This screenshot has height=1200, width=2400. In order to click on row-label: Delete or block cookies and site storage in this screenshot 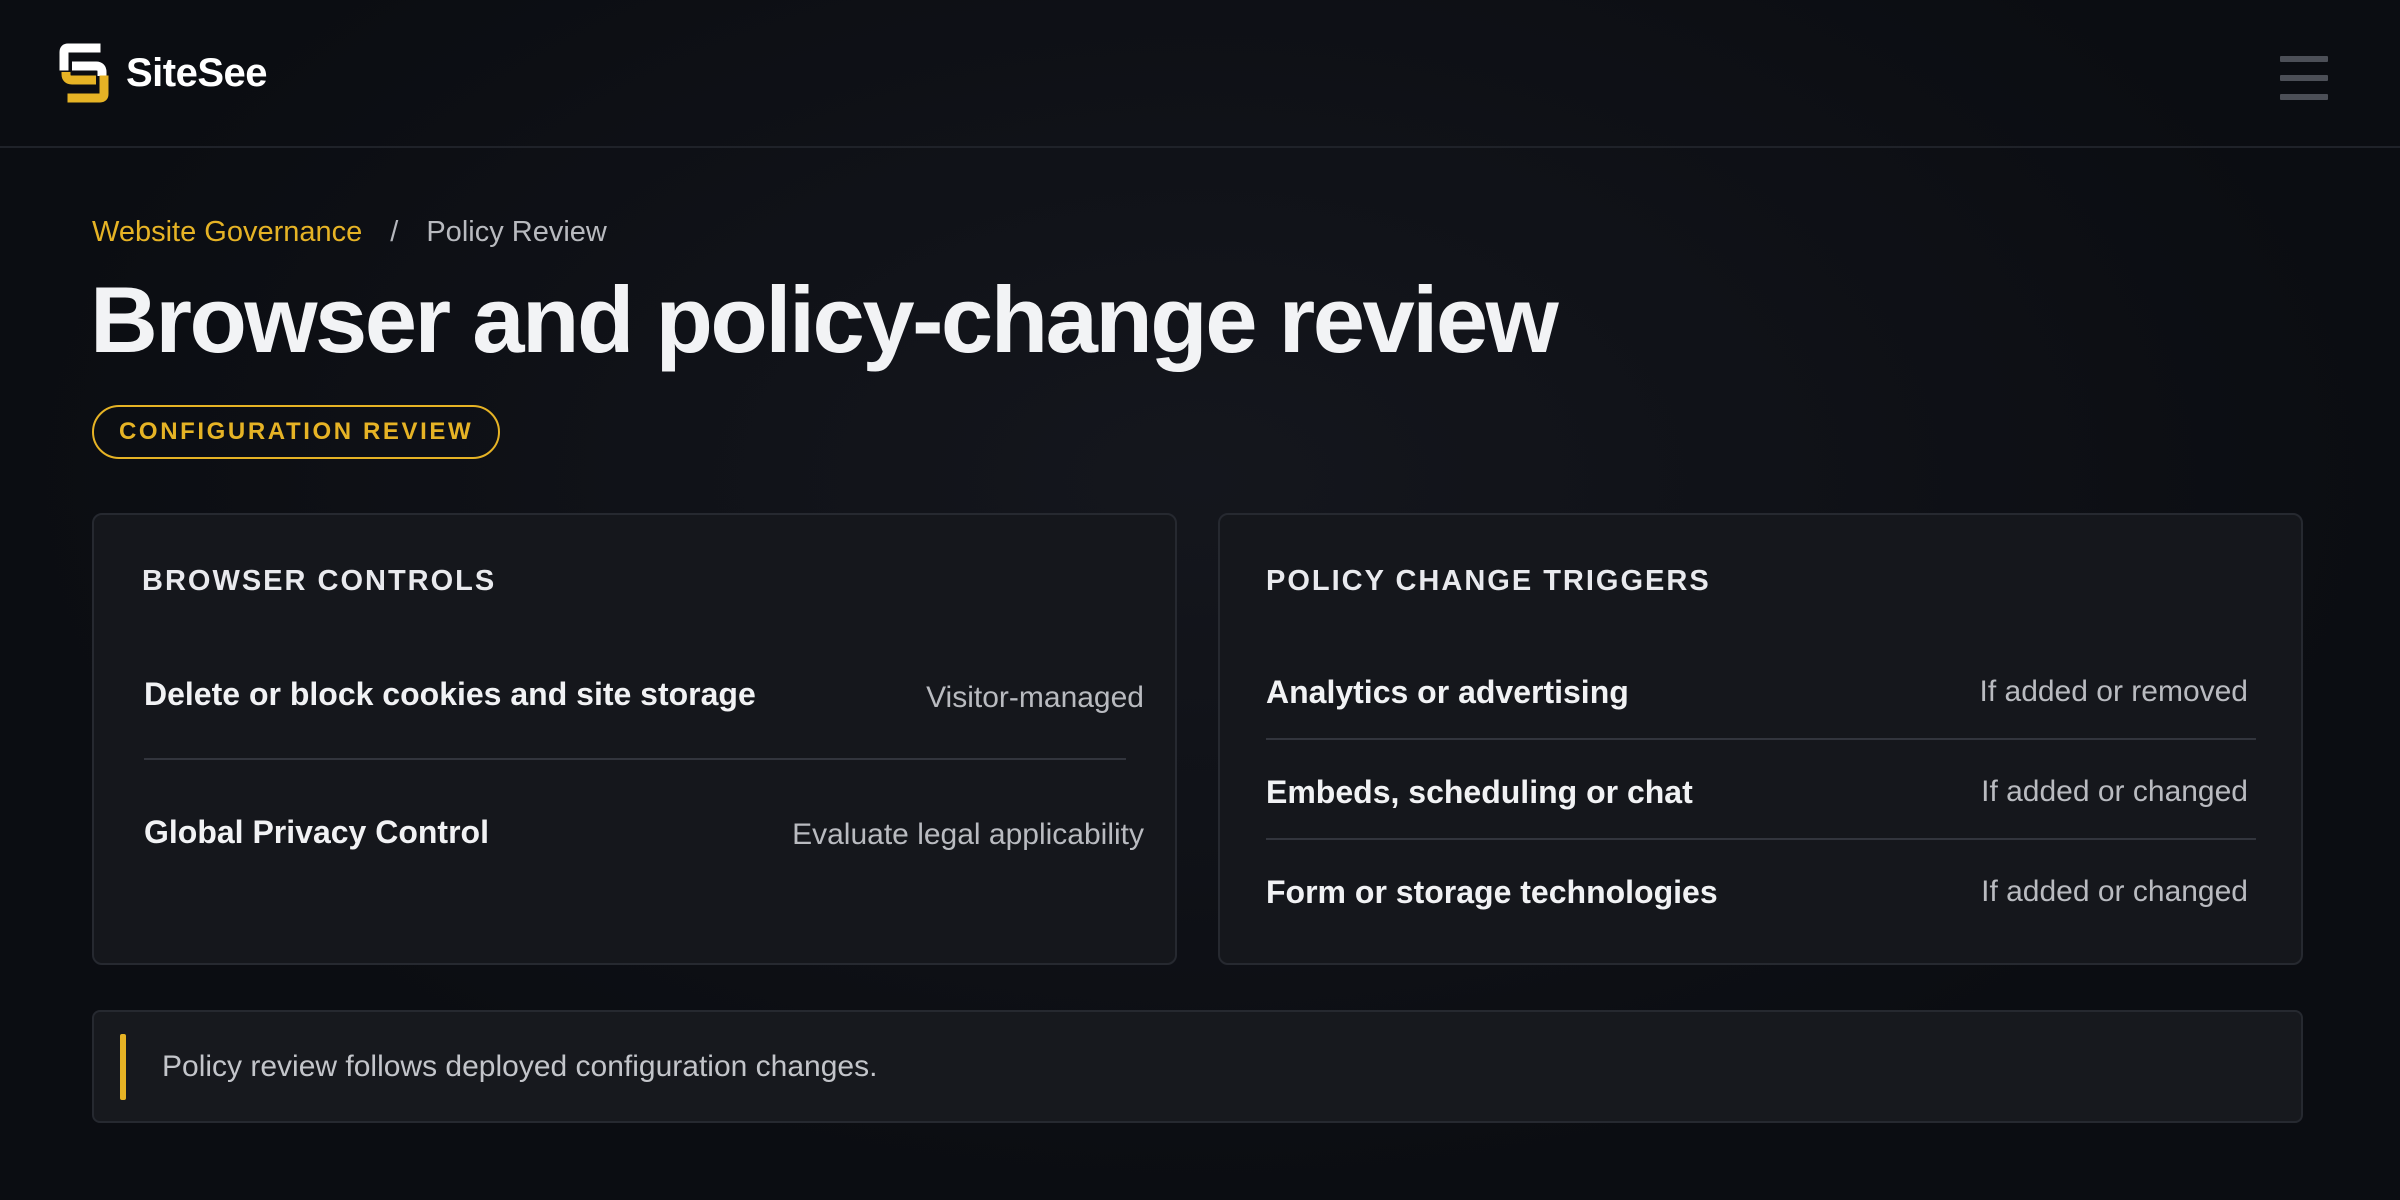, I will do `click(450, 693)`.